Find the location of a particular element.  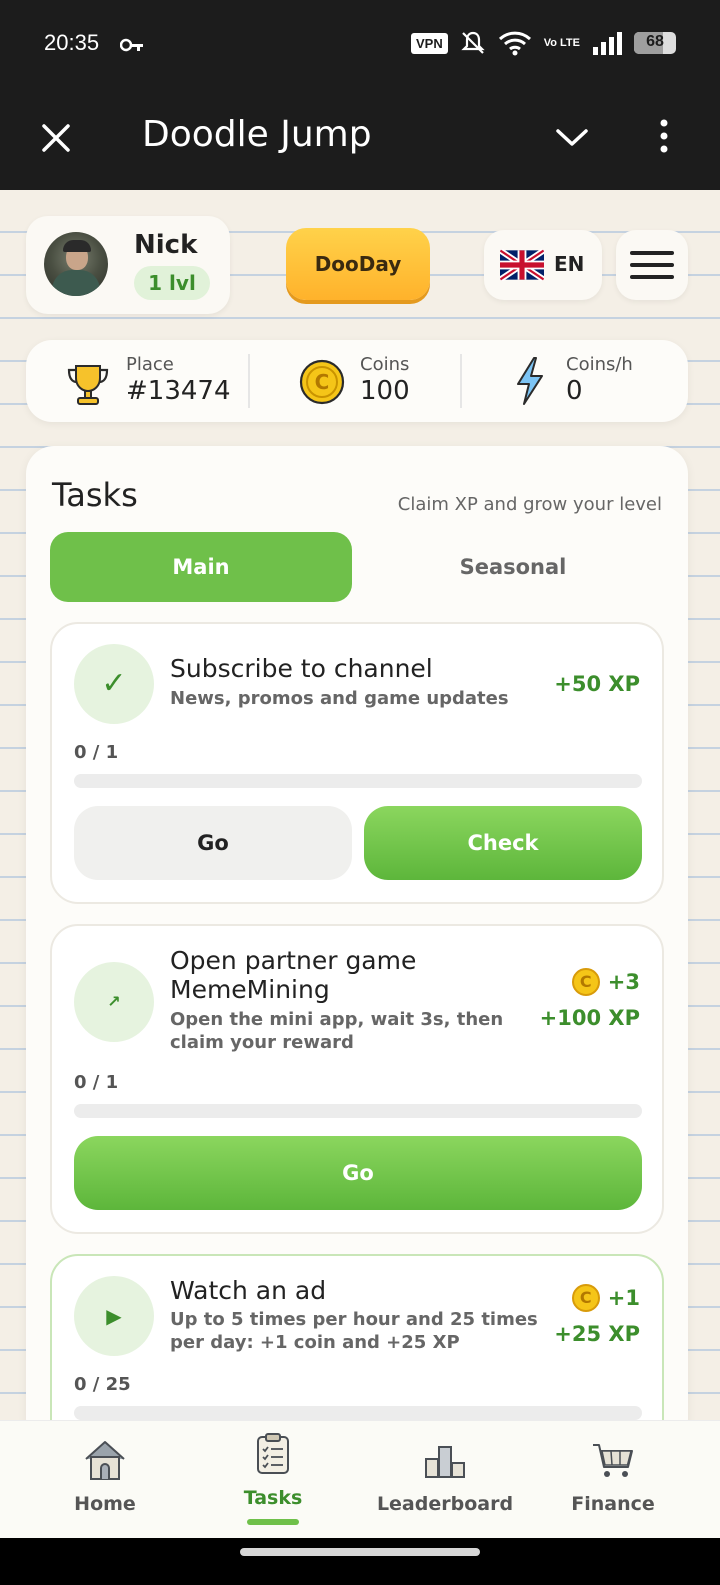

coins-value: 100 is located at coordinates (385, 391).